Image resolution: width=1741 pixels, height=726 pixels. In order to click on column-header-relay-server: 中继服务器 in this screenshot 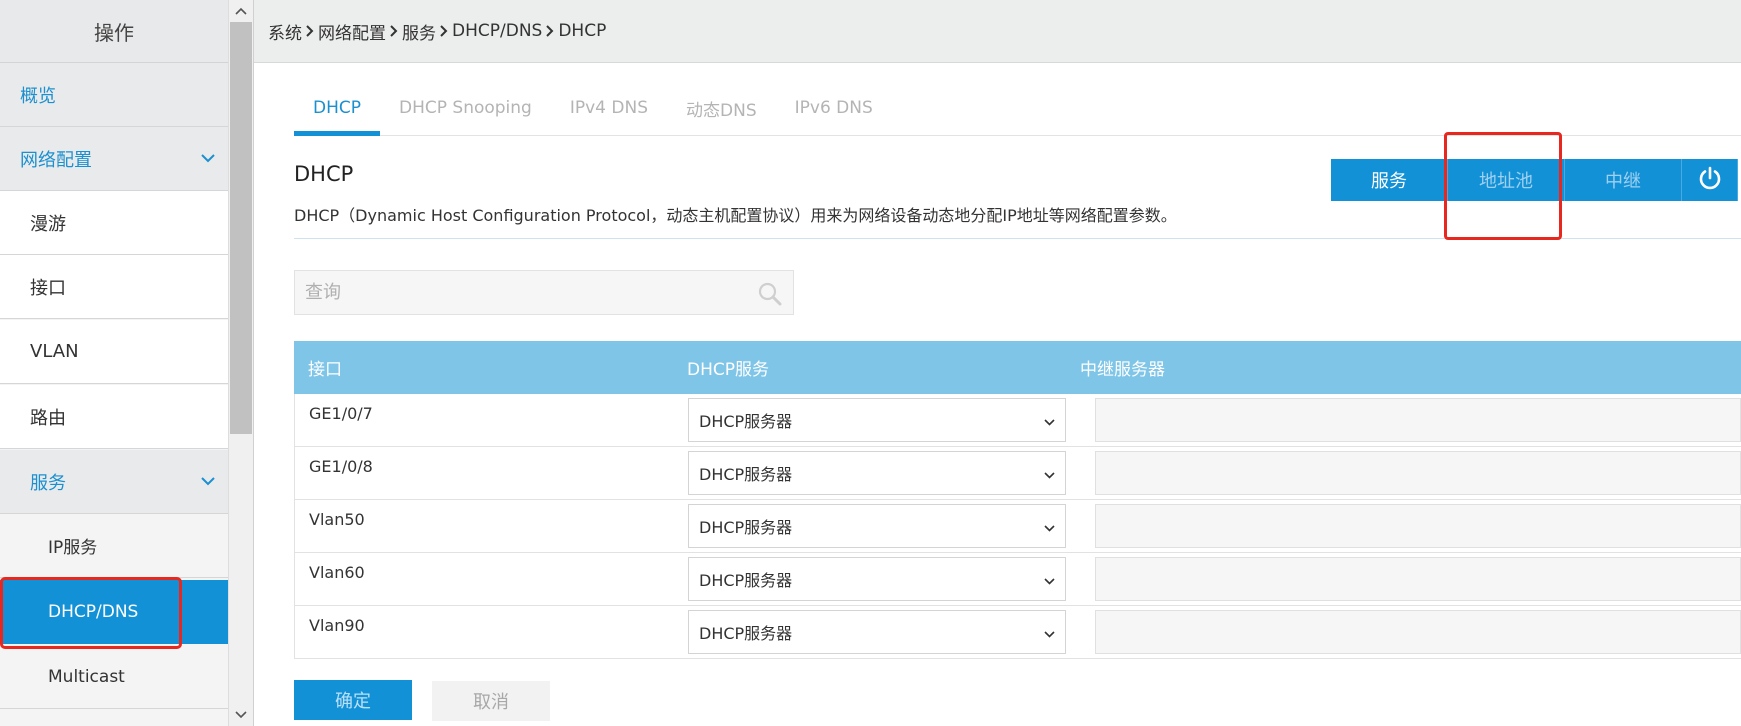, I will do `click(1122, 370)`.